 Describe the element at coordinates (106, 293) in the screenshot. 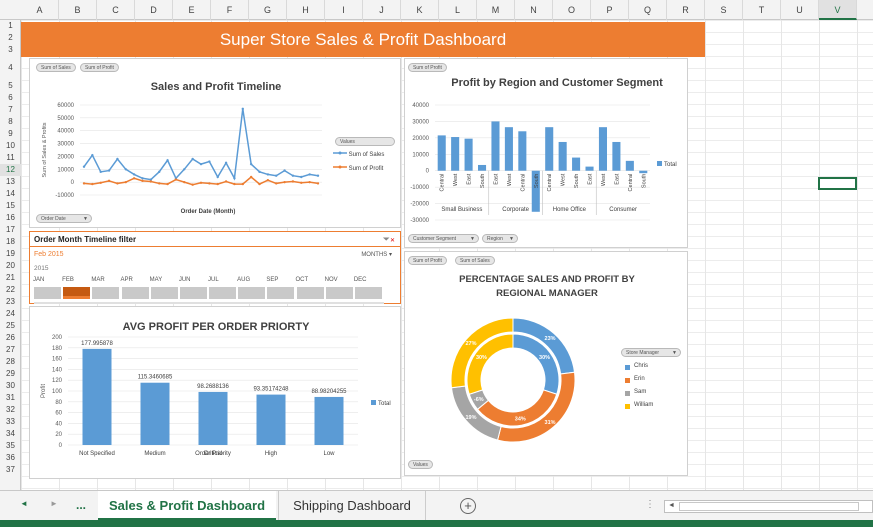

I see `month-bar-mar` at that location.